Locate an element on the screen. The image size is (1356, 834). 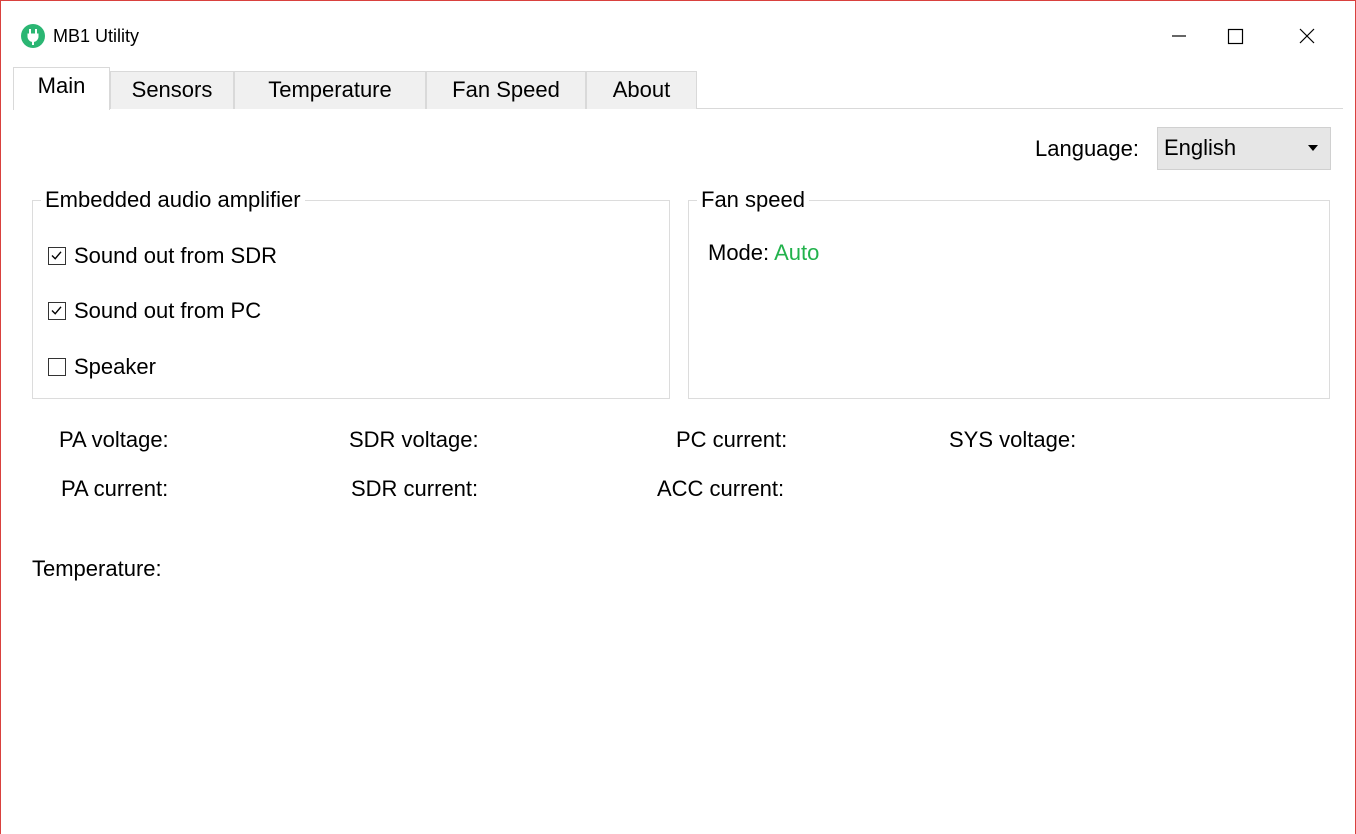
language-selected-value: English is located at coordinates (1200, 147).